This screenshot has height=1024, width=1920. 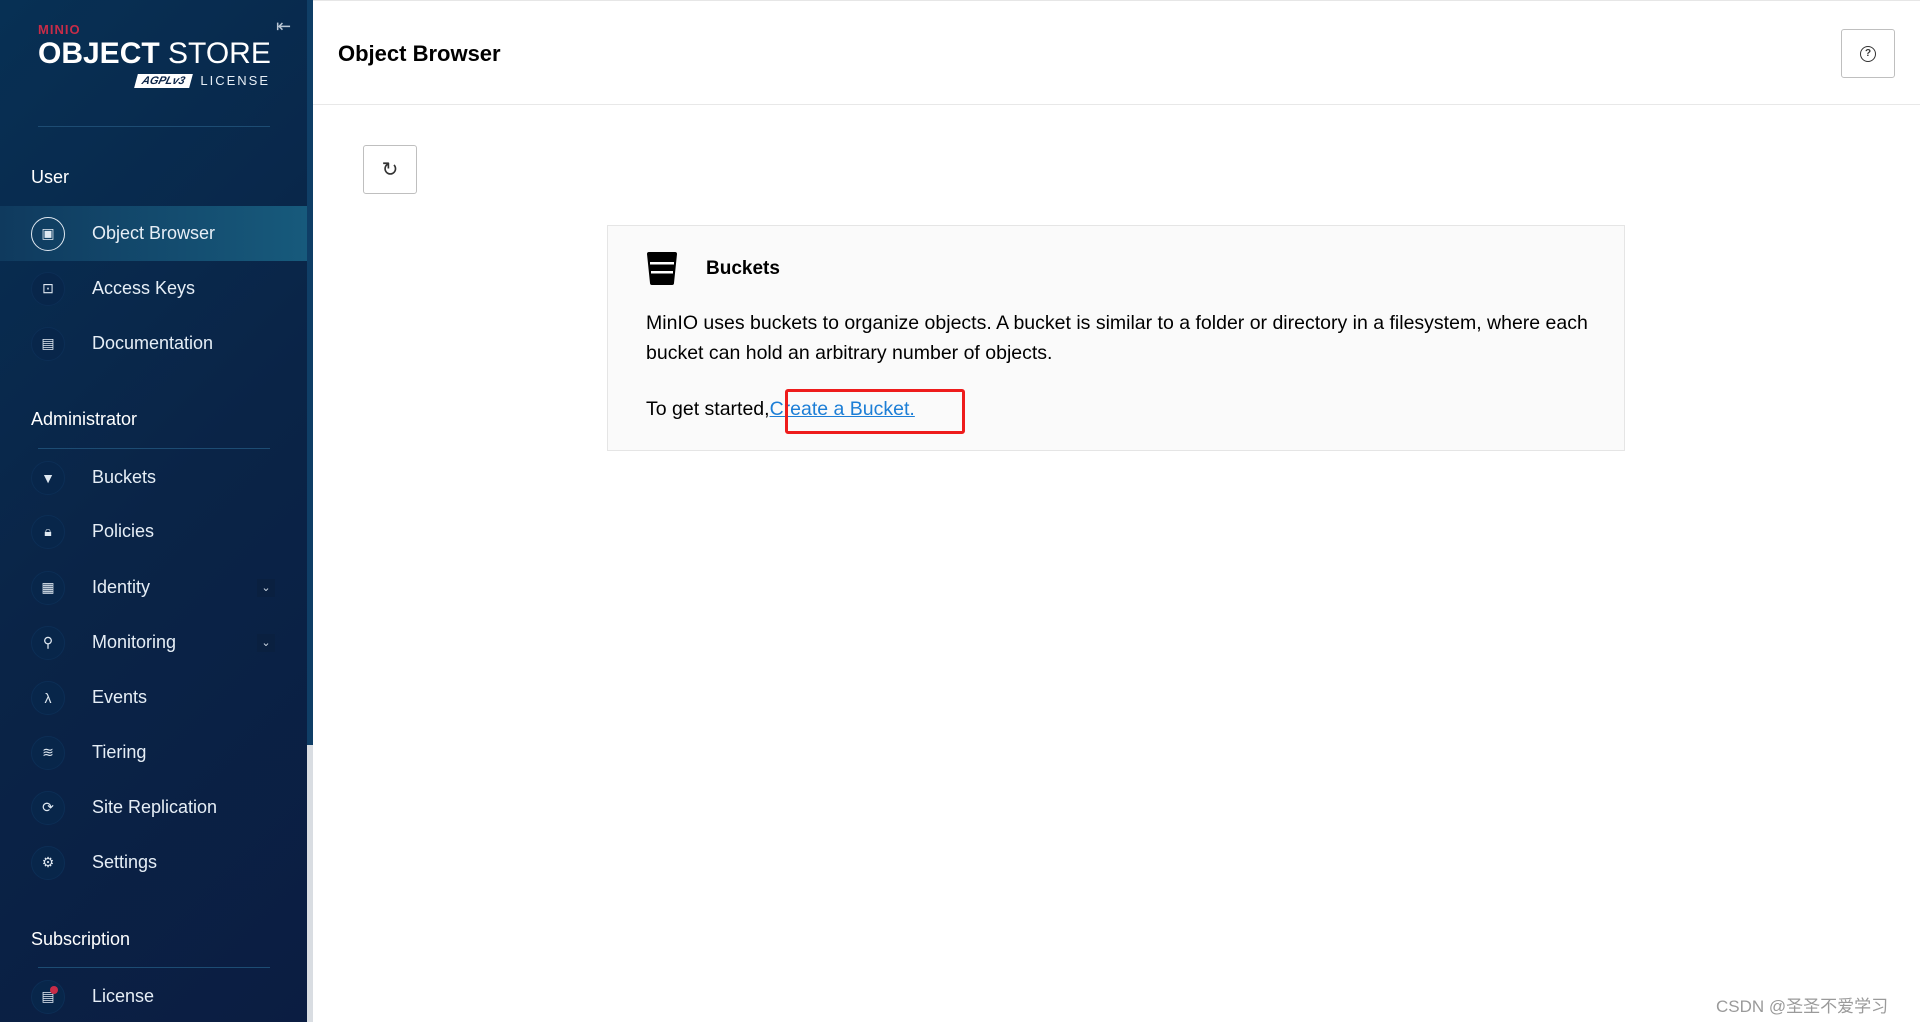 What do you see at coordinates (48, 642) in the screenshot?
I see `monitoring-icon: ⚲` at bounding box center [48, 642].